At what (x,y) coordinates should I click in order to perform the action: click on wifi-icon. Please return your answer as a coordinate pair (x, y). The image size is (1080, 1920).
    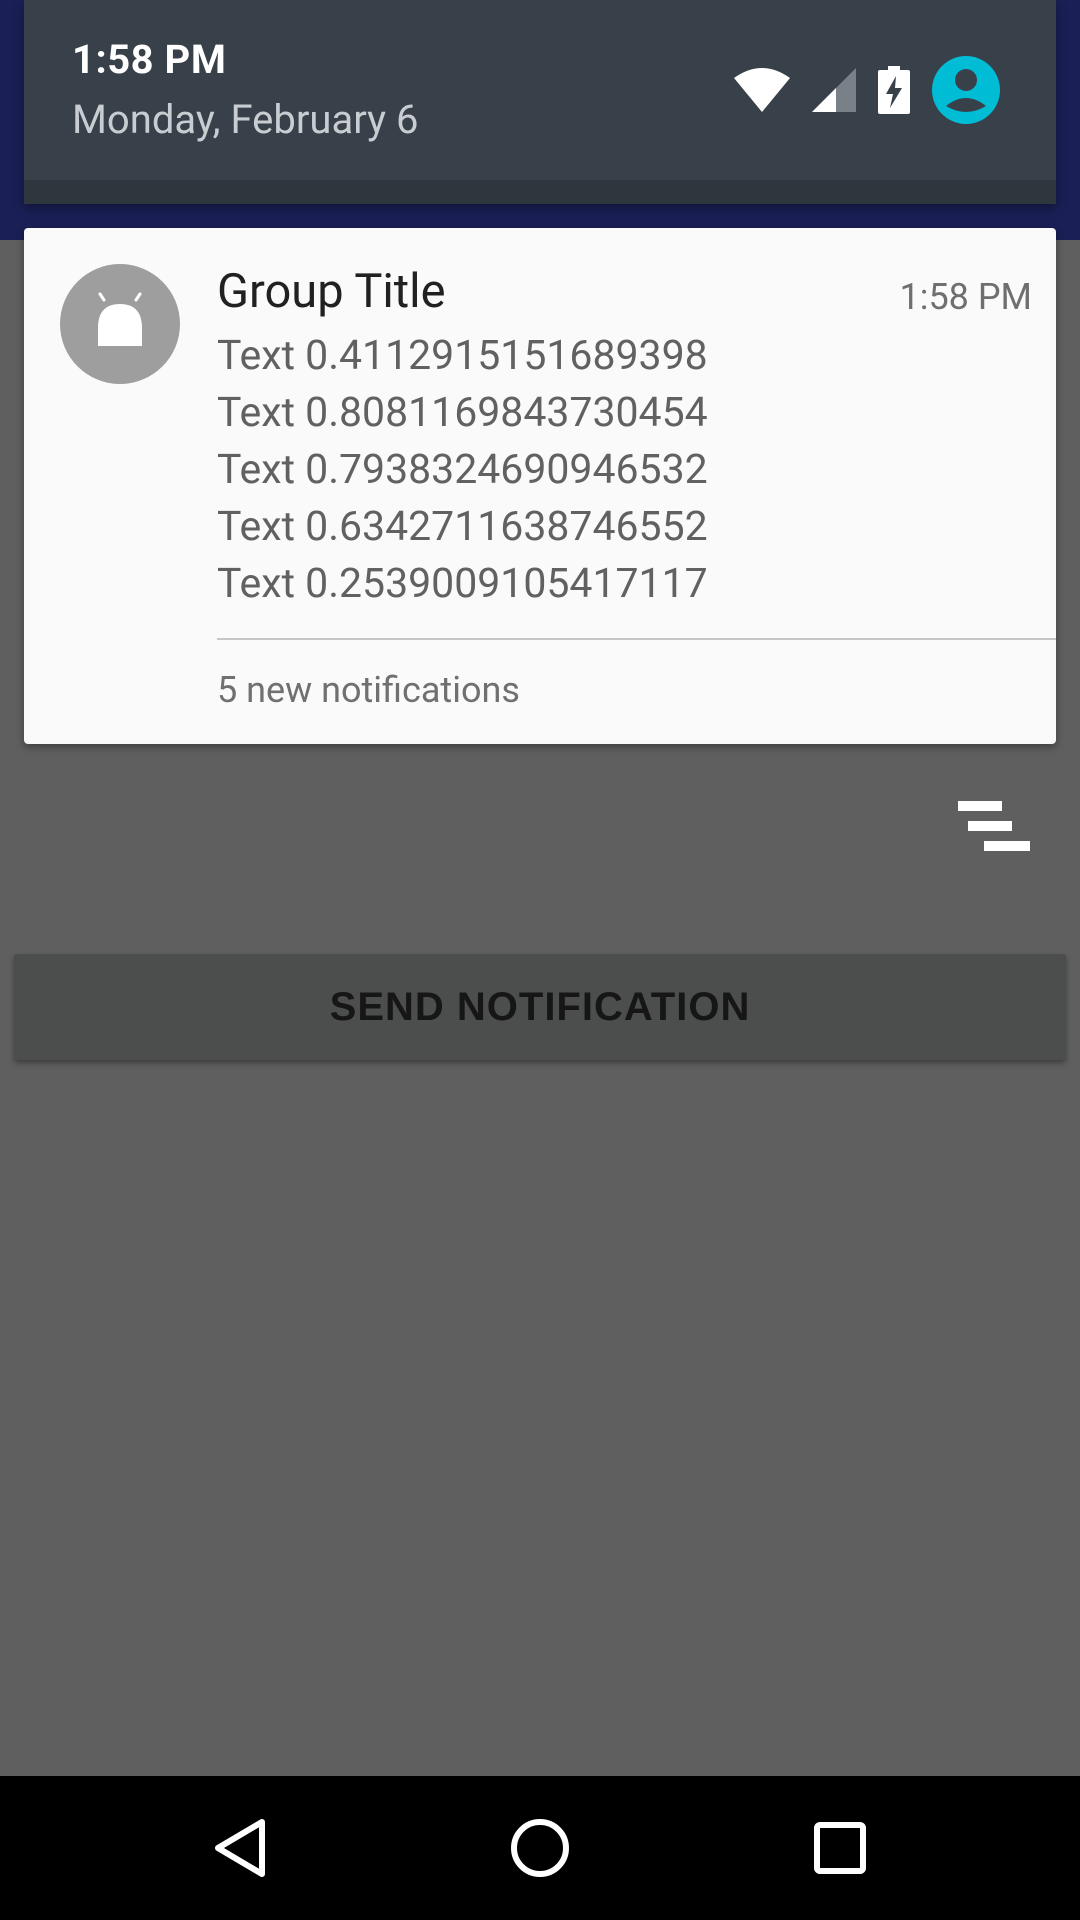
    Looking at the image, I should click on (762, 90).